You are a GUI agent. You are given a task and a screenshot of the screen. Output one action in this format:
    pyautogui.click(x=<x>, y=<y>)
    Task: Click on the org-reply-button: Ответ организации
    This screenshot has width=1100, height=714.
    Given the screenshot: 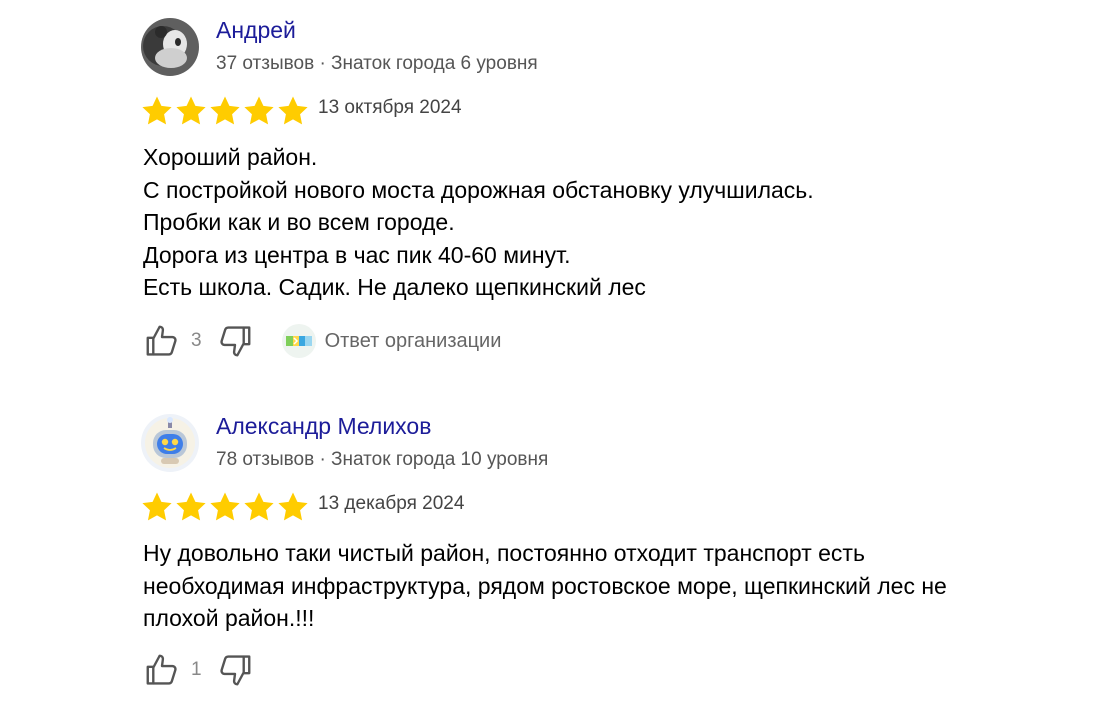 What is the action you would take?
    pyautogui.click(x=391, y=341)
    